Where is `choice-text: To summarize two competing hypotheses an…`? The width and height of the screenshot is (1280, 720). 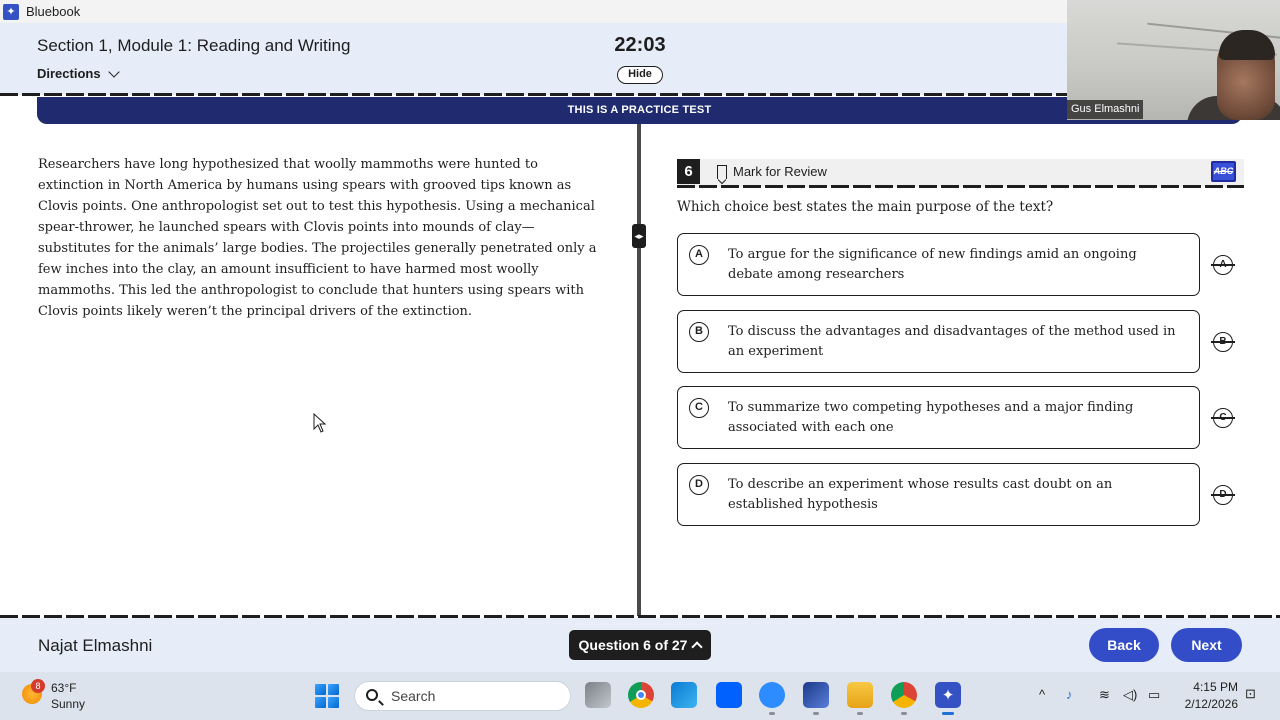
choice-text: To summarize two competing hypotheses an… is located at coordinates (931, 417).